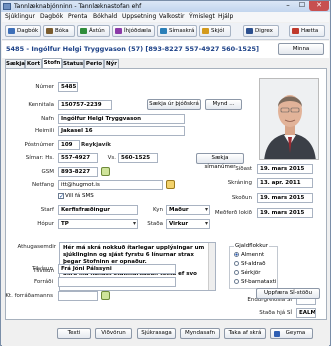 This screenshot has width=331, height=346. I want to click on toolbar-skjol-button: Skjól, so click(215, 31).